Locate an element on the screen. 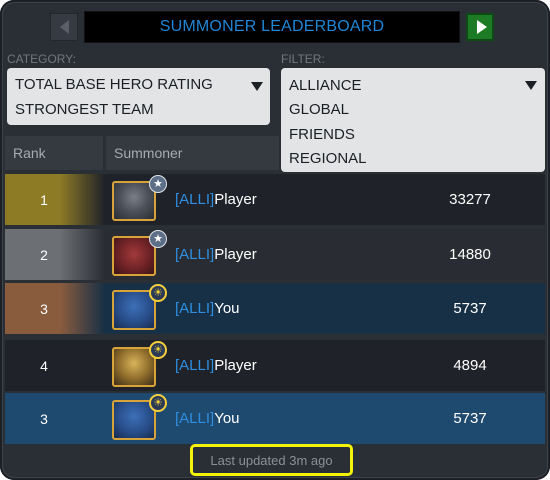 This screenshot has width=550, height=480. hero-rating-value: 14880 is located at coordinates (470, 254).